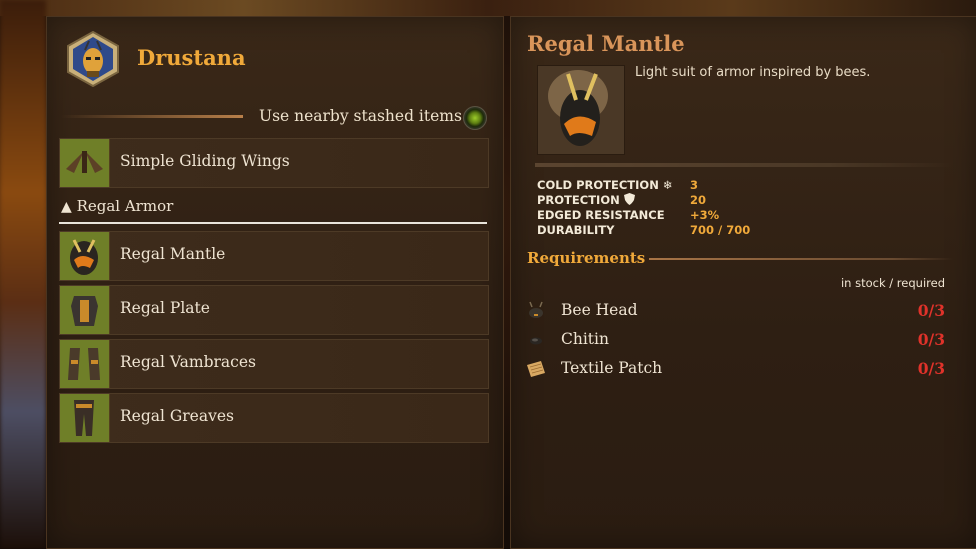  Describe the element at coordinates (601, 215) in the screenshot. I see `stat-name: EDGED RESISTANCE` at that location.